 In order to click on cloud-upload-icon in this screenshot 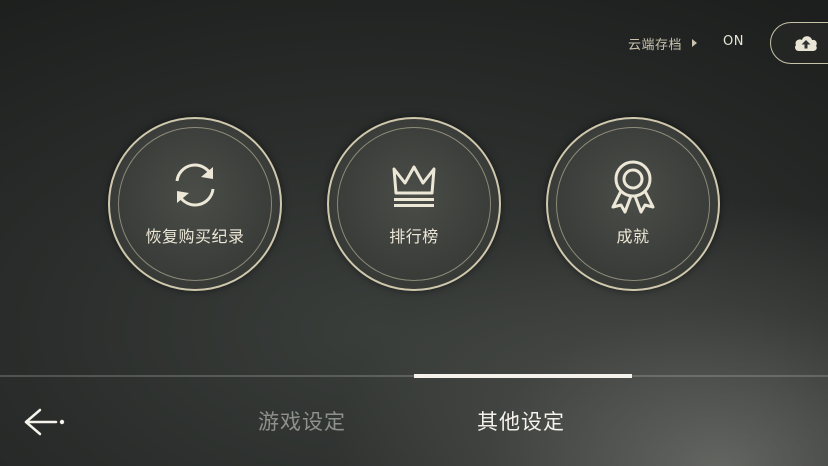, I will do `click(806, 43)`.